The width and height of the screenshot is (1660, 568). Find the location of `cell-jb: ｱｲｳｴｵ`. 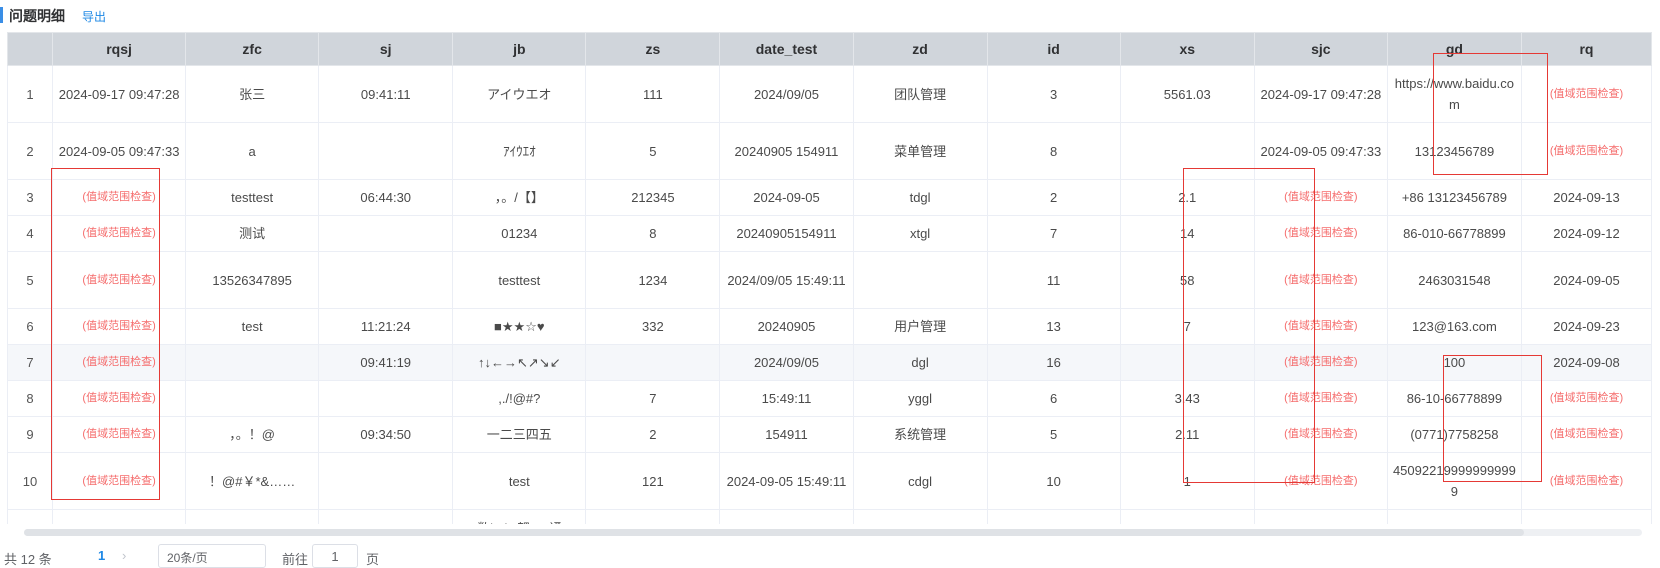

cell-jb: ｱｲｳｴｵ is located at coordinates (519, 151).